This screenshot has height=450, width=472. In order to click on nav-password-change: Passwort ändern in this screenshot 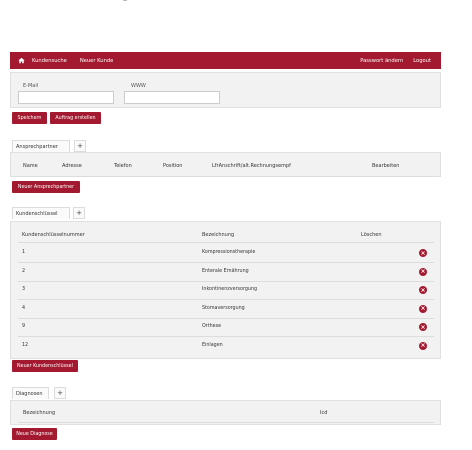, I will do `click(381, 61)`.